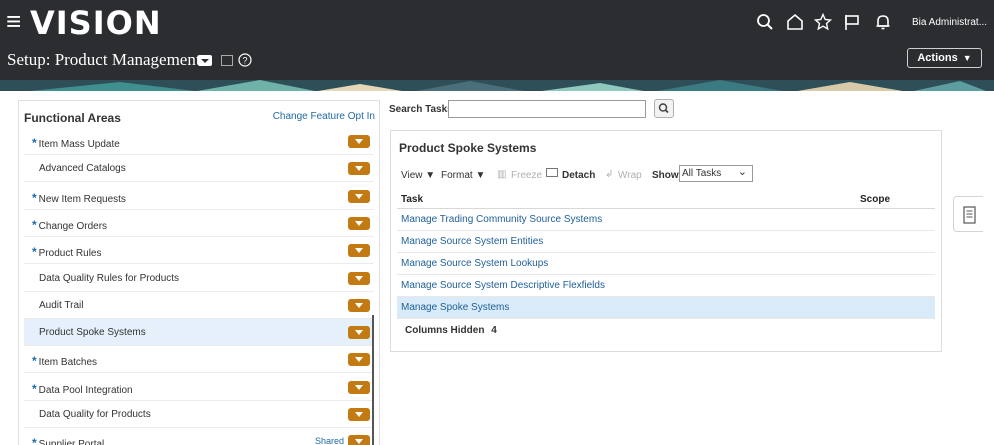  Describe the element at coordinates (883, 22) in the screenshot. I see `bell-icon` at that location.